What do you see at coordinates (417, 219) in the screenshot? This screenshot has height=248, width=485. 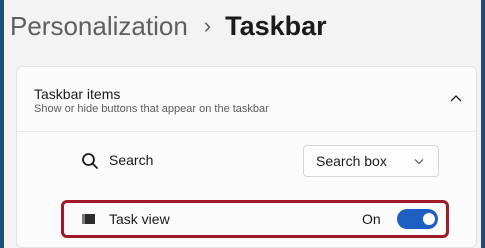 I see `task-view-toggle` at bounding box center [417, 219].